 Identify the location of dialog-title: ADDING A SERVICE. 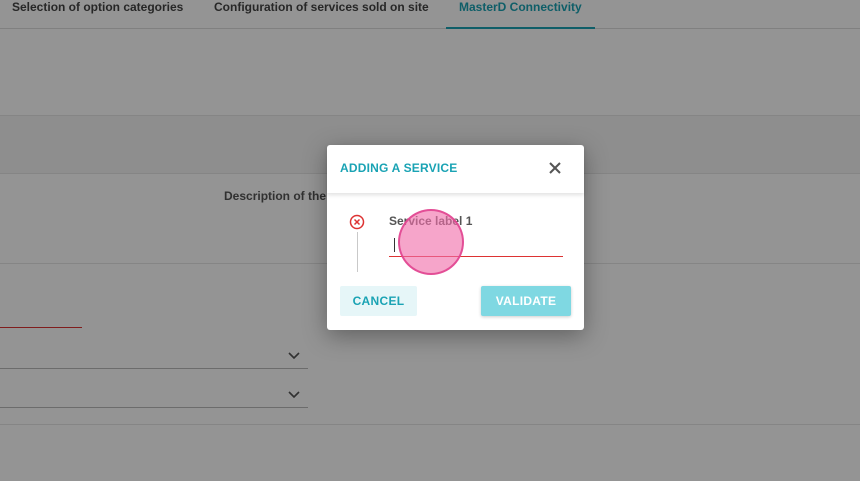
(399, 168).